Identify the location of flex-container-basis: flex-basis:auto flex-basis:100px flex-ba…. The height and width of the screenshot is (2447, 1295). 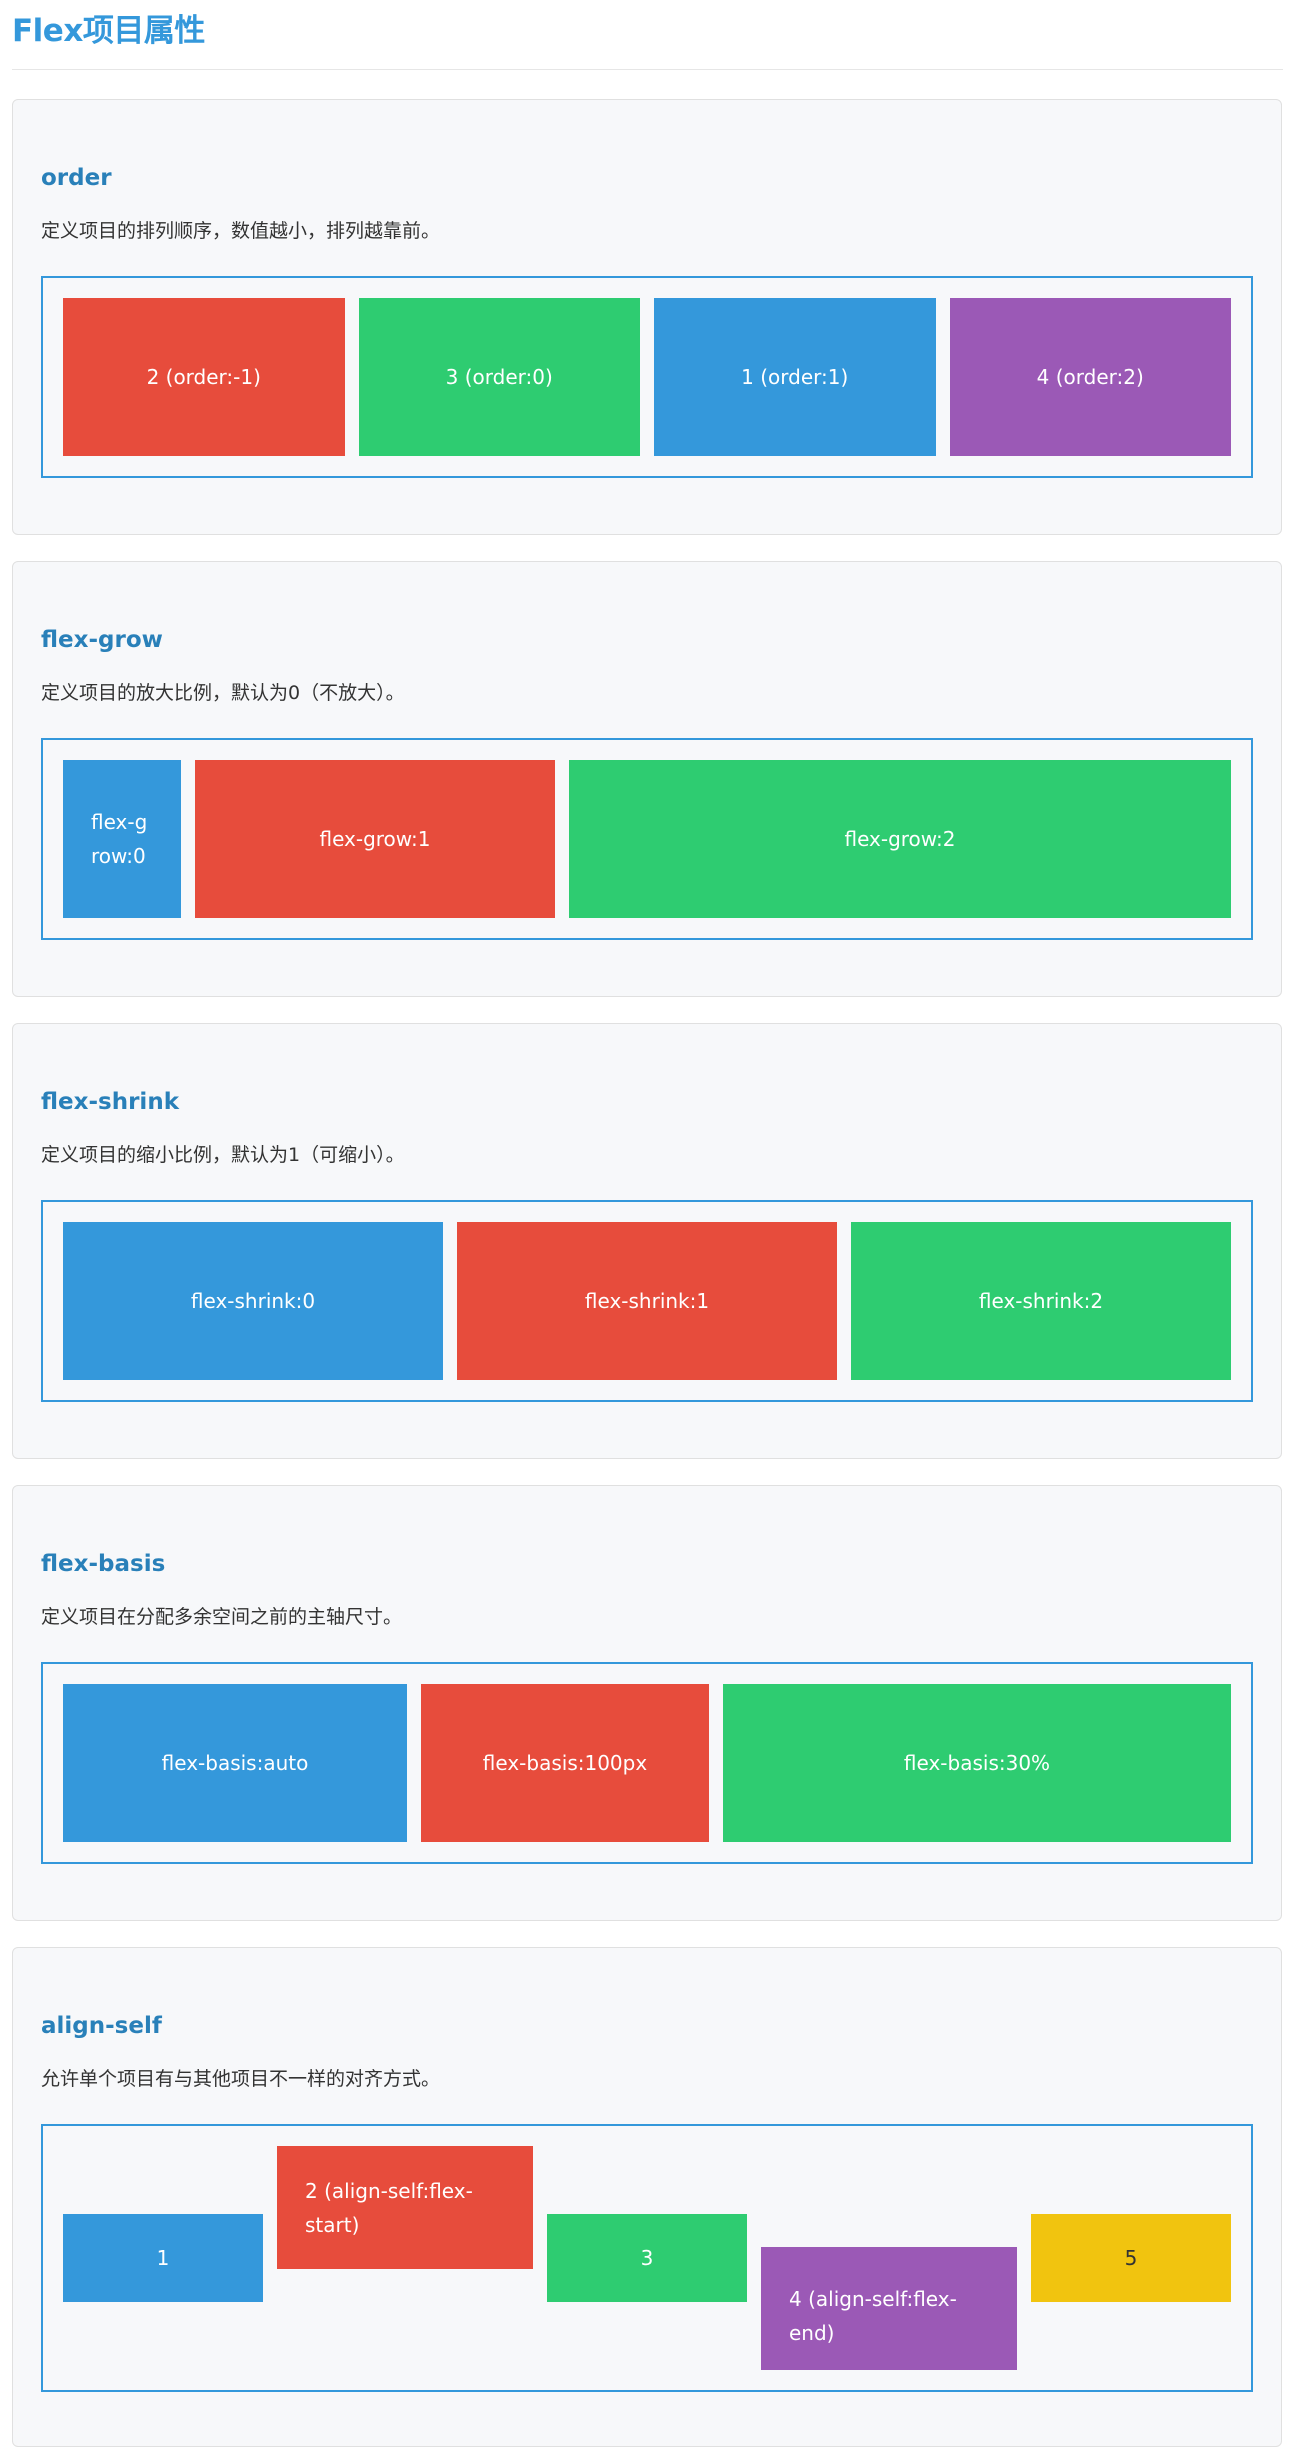
(647, 1763).